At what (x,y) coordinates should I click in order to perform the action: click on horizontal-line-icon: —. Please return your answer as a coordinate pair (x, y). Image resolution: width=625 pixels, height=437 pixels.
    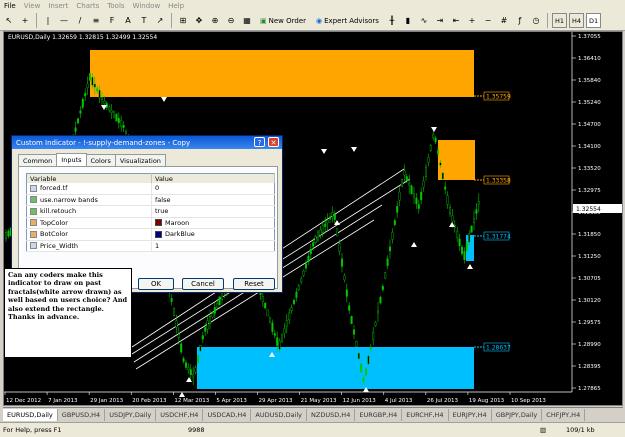
    Looking at the image, I should click on (64, 20).